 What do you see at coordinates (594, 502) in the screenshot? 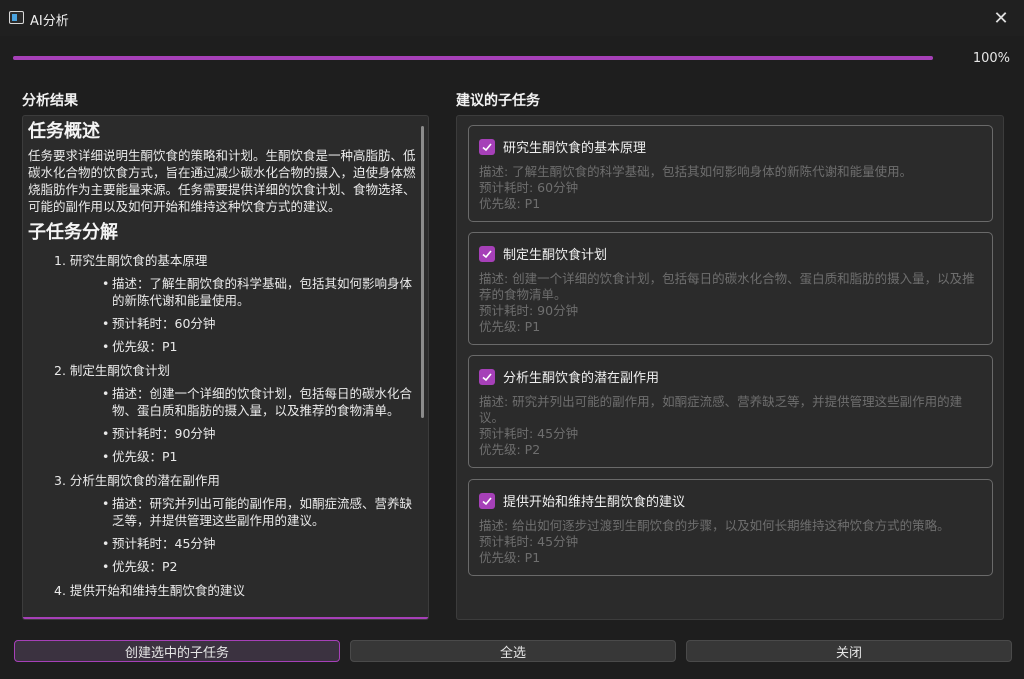
I see `subtask-title: 提供开始和维持生酮饮食的建议` at bounding box center [594, 502].